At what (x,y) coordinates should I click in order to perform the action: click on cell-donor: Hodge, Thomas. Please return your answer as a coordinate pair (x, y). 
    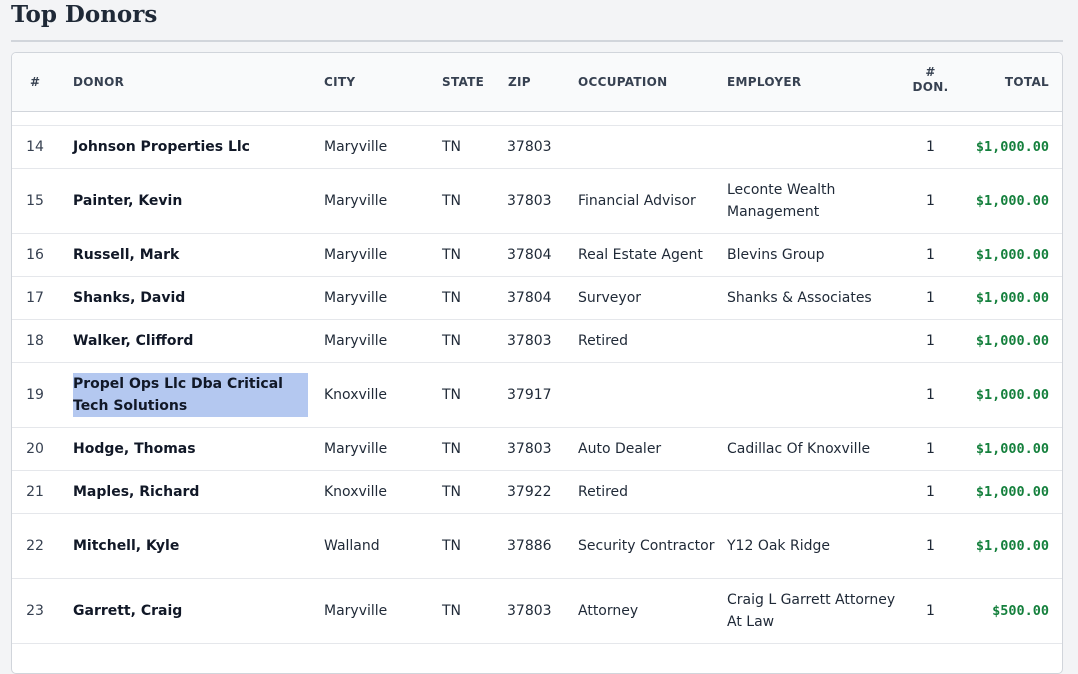
    Looking at the image, I should click on (190, 449).